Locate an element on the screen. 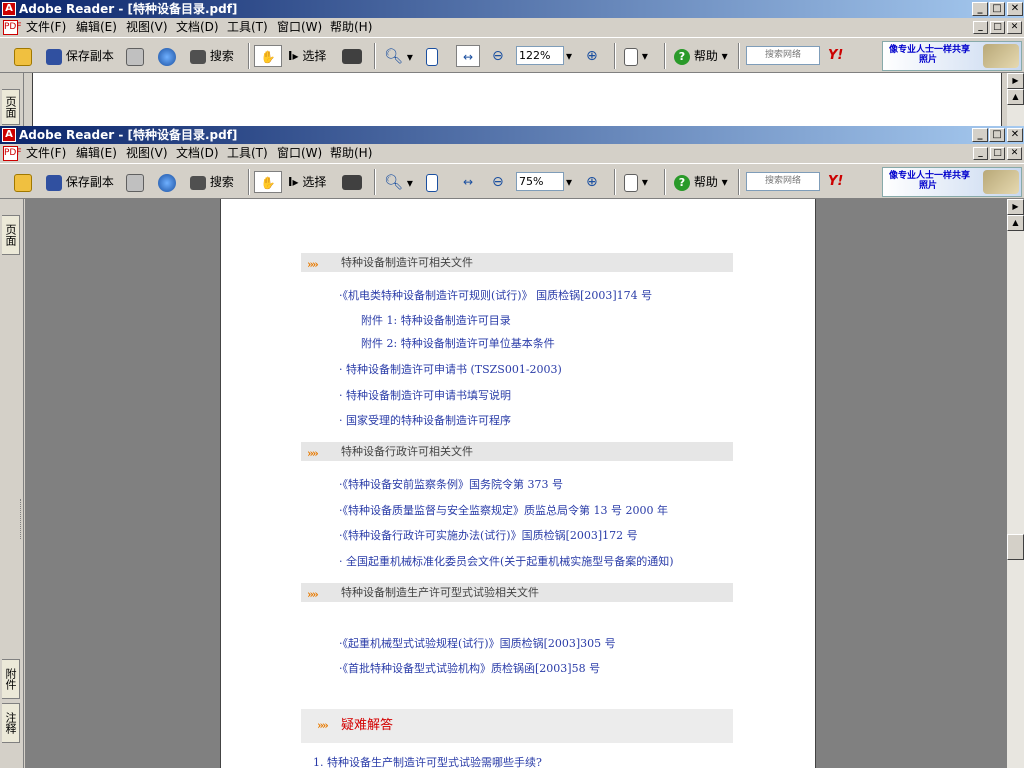 This screenshot has width=1024, height=768. doc-link: ·《特种设备安前监察条例》国务院令第 373 号 is located at coordinates (451, 484).